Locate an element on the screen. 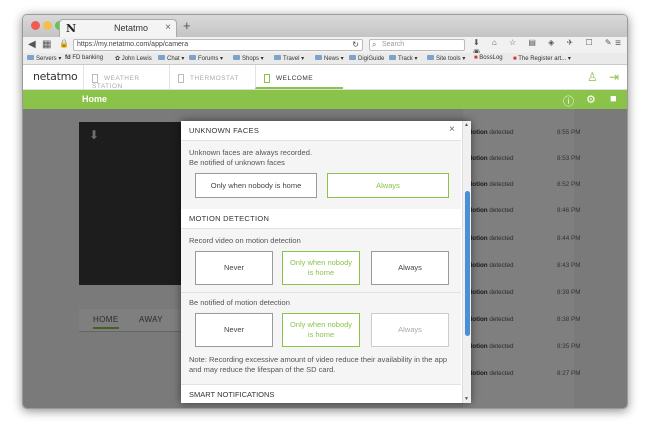 Image resolution: width=648 pixels, height=435 pixels. modal-scrollbar: ▲ ▼ is located at coordinates (466, 262).